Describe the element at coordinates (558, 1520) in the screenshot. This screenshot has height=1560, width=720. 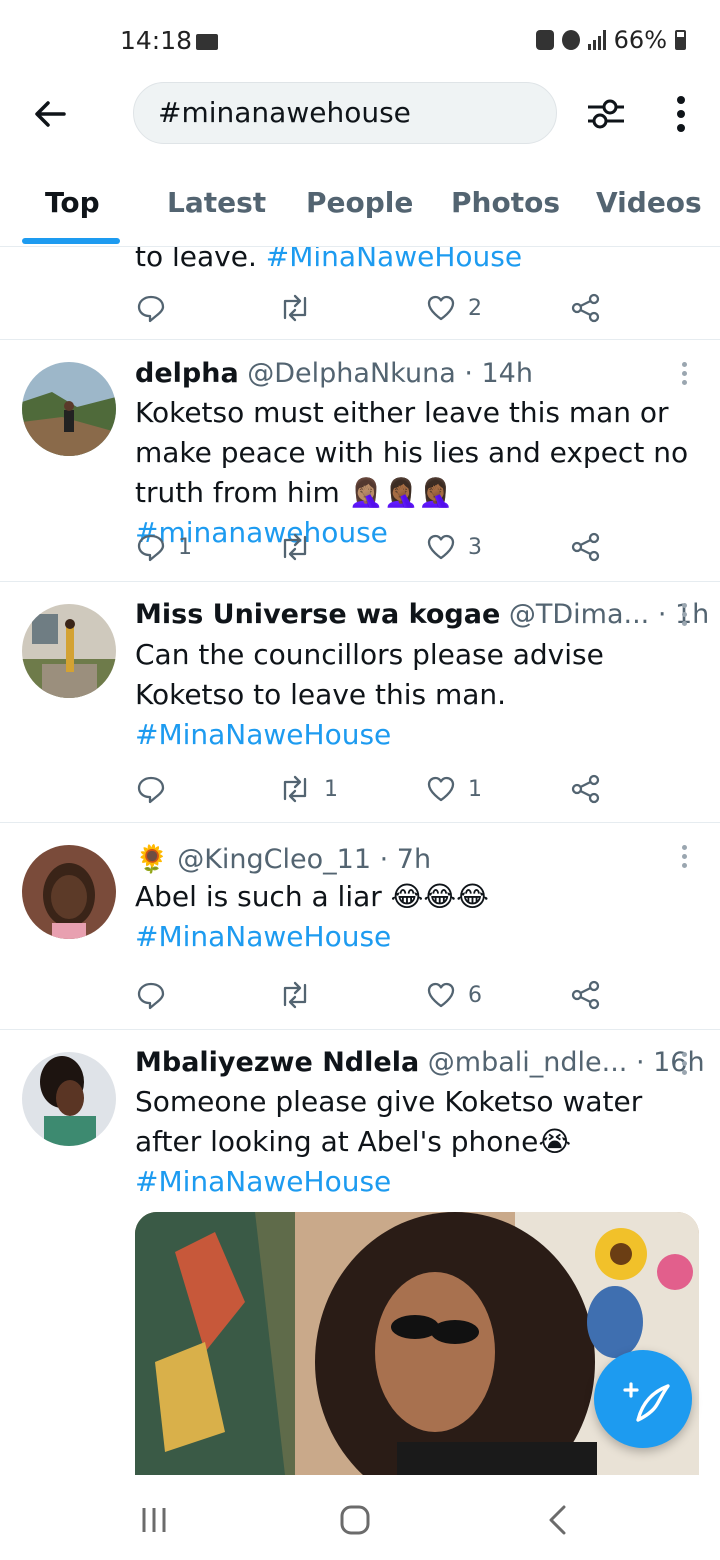
I see `nav-back-icon` at that location.